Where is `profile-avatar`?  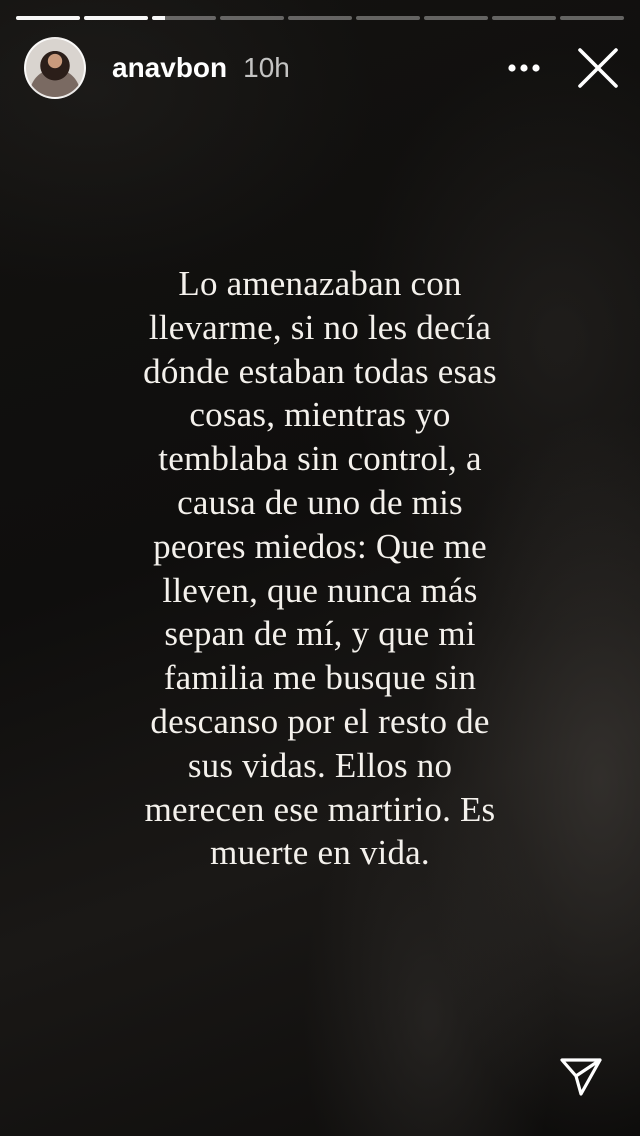 profile-avatar is located at coordinates (55, 68).